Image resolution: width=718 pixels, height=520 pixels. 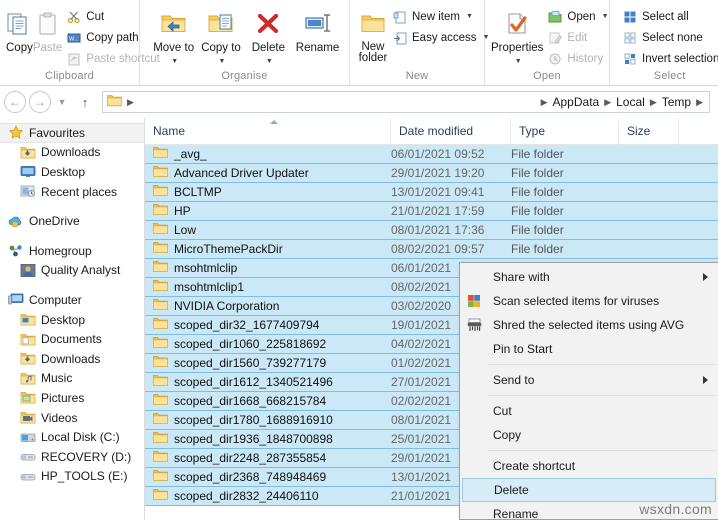 I want to click on context-menu-item-create-shortcut: Create shortcut, so click(x=589, y=466).